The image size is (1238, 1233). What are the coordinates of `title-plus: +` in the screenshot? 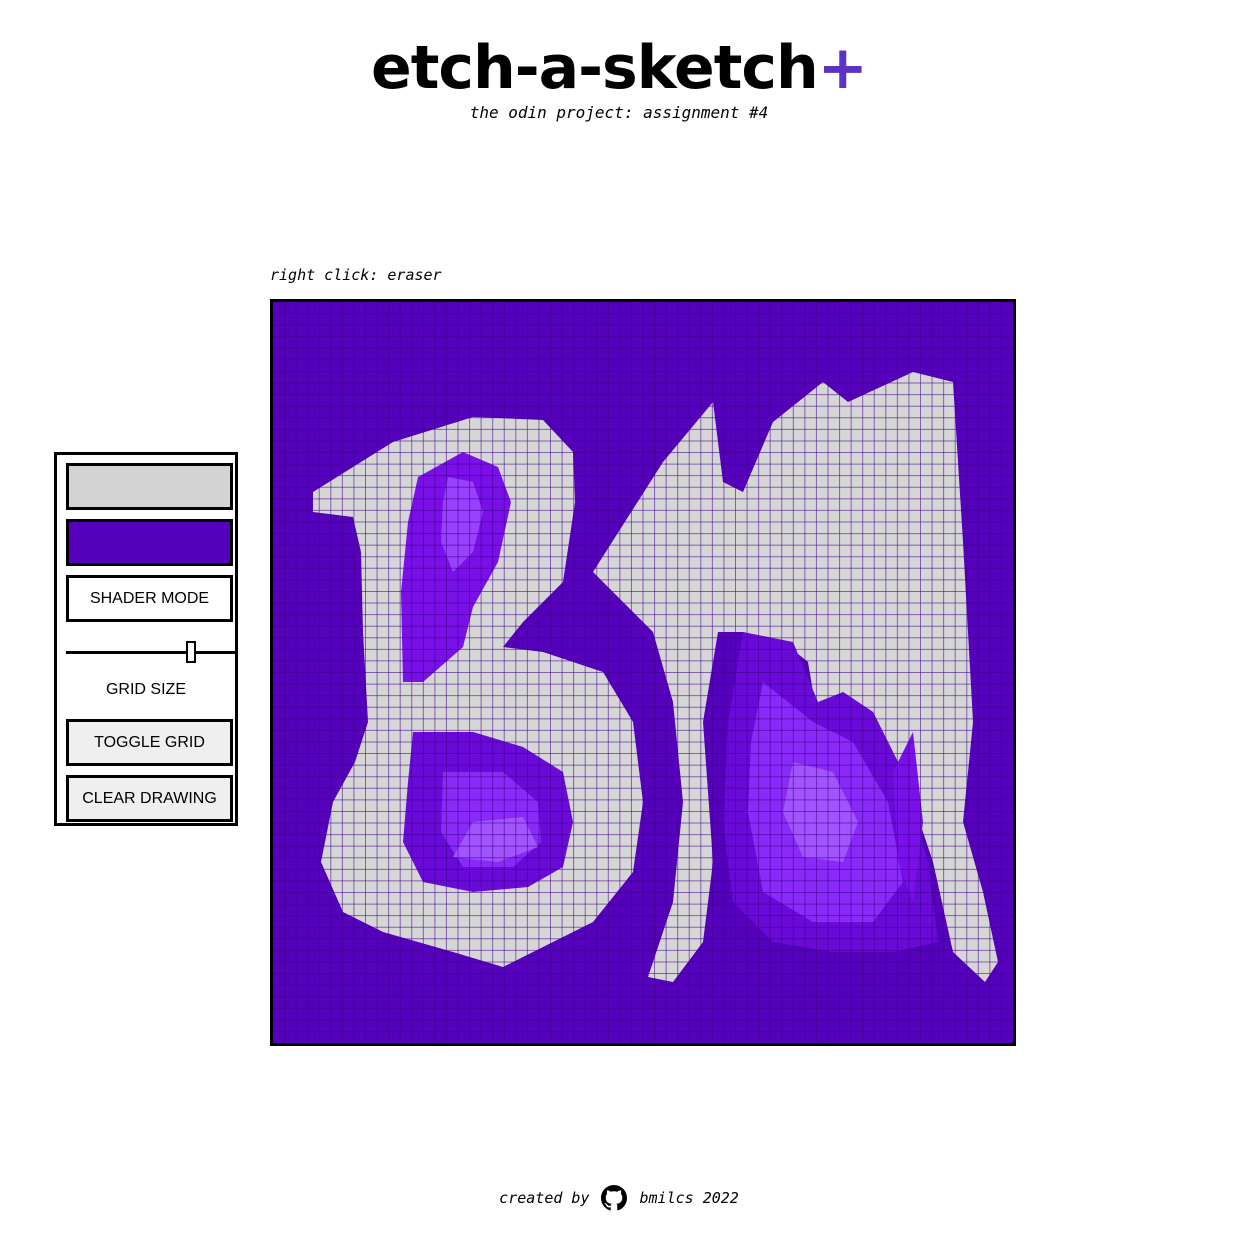 It's located at (842, 68).